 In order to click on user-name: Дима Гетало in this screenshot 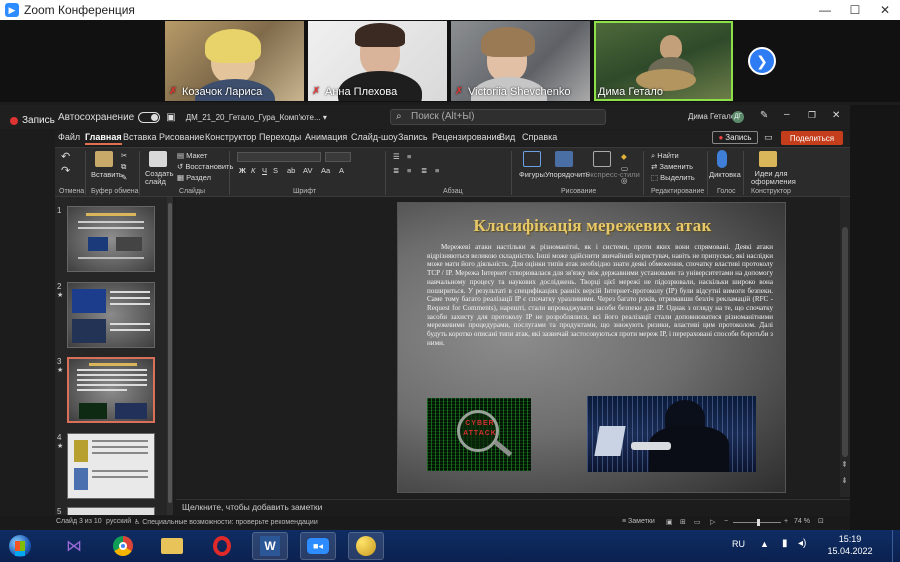, I will do `click(711, 116)`.